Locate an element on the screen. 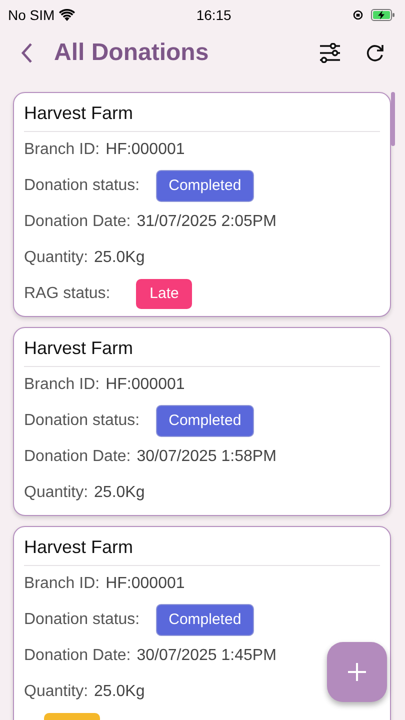  refresh-button is located at coordinates (375, 53).